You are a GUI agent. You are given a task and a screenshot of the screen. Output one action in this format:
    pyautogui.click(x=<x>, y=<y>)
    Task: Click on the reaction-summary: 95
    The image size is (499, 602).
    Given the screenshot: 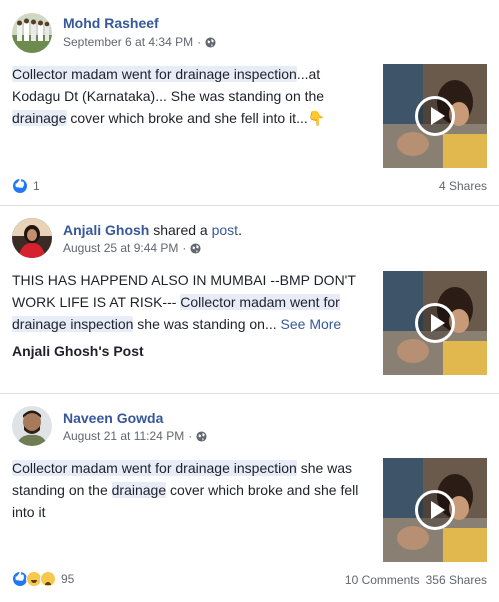 What is the action you would take?
    pyautogui.click(x=43, y=579)
    